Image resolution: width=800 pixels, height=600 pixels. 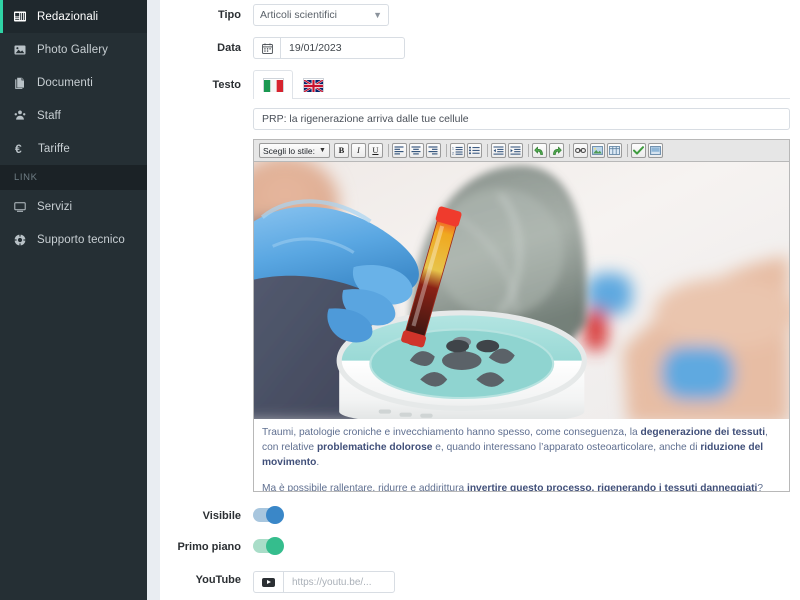 What do you see at coordinates (341, 150) in the screenshot?
I see `bold-icon: B` at bounding box center [341, 150].